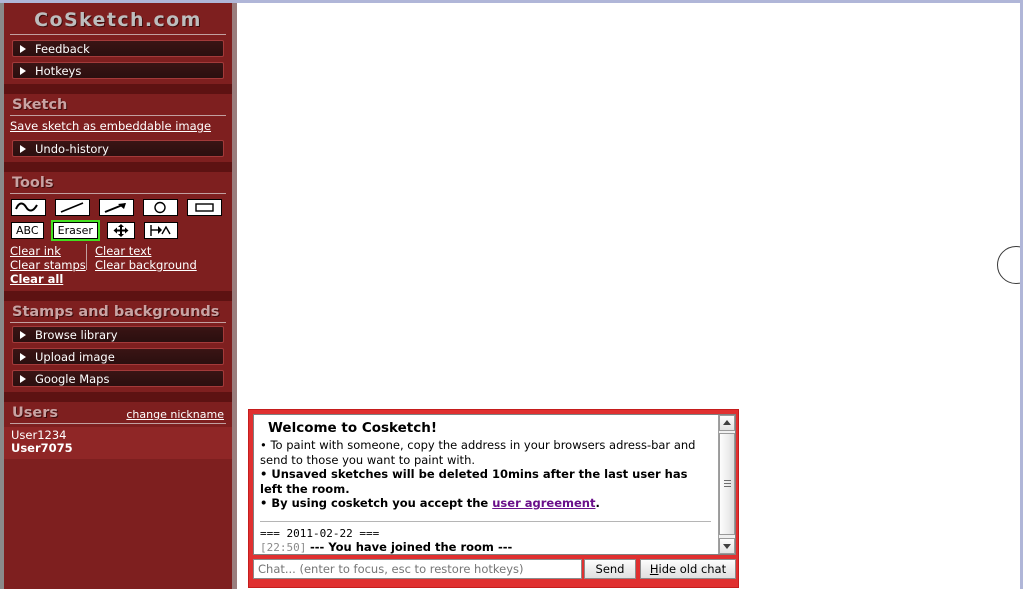  I want to click on hide-old-chat-button: Hide old chat, so click(688, 569).